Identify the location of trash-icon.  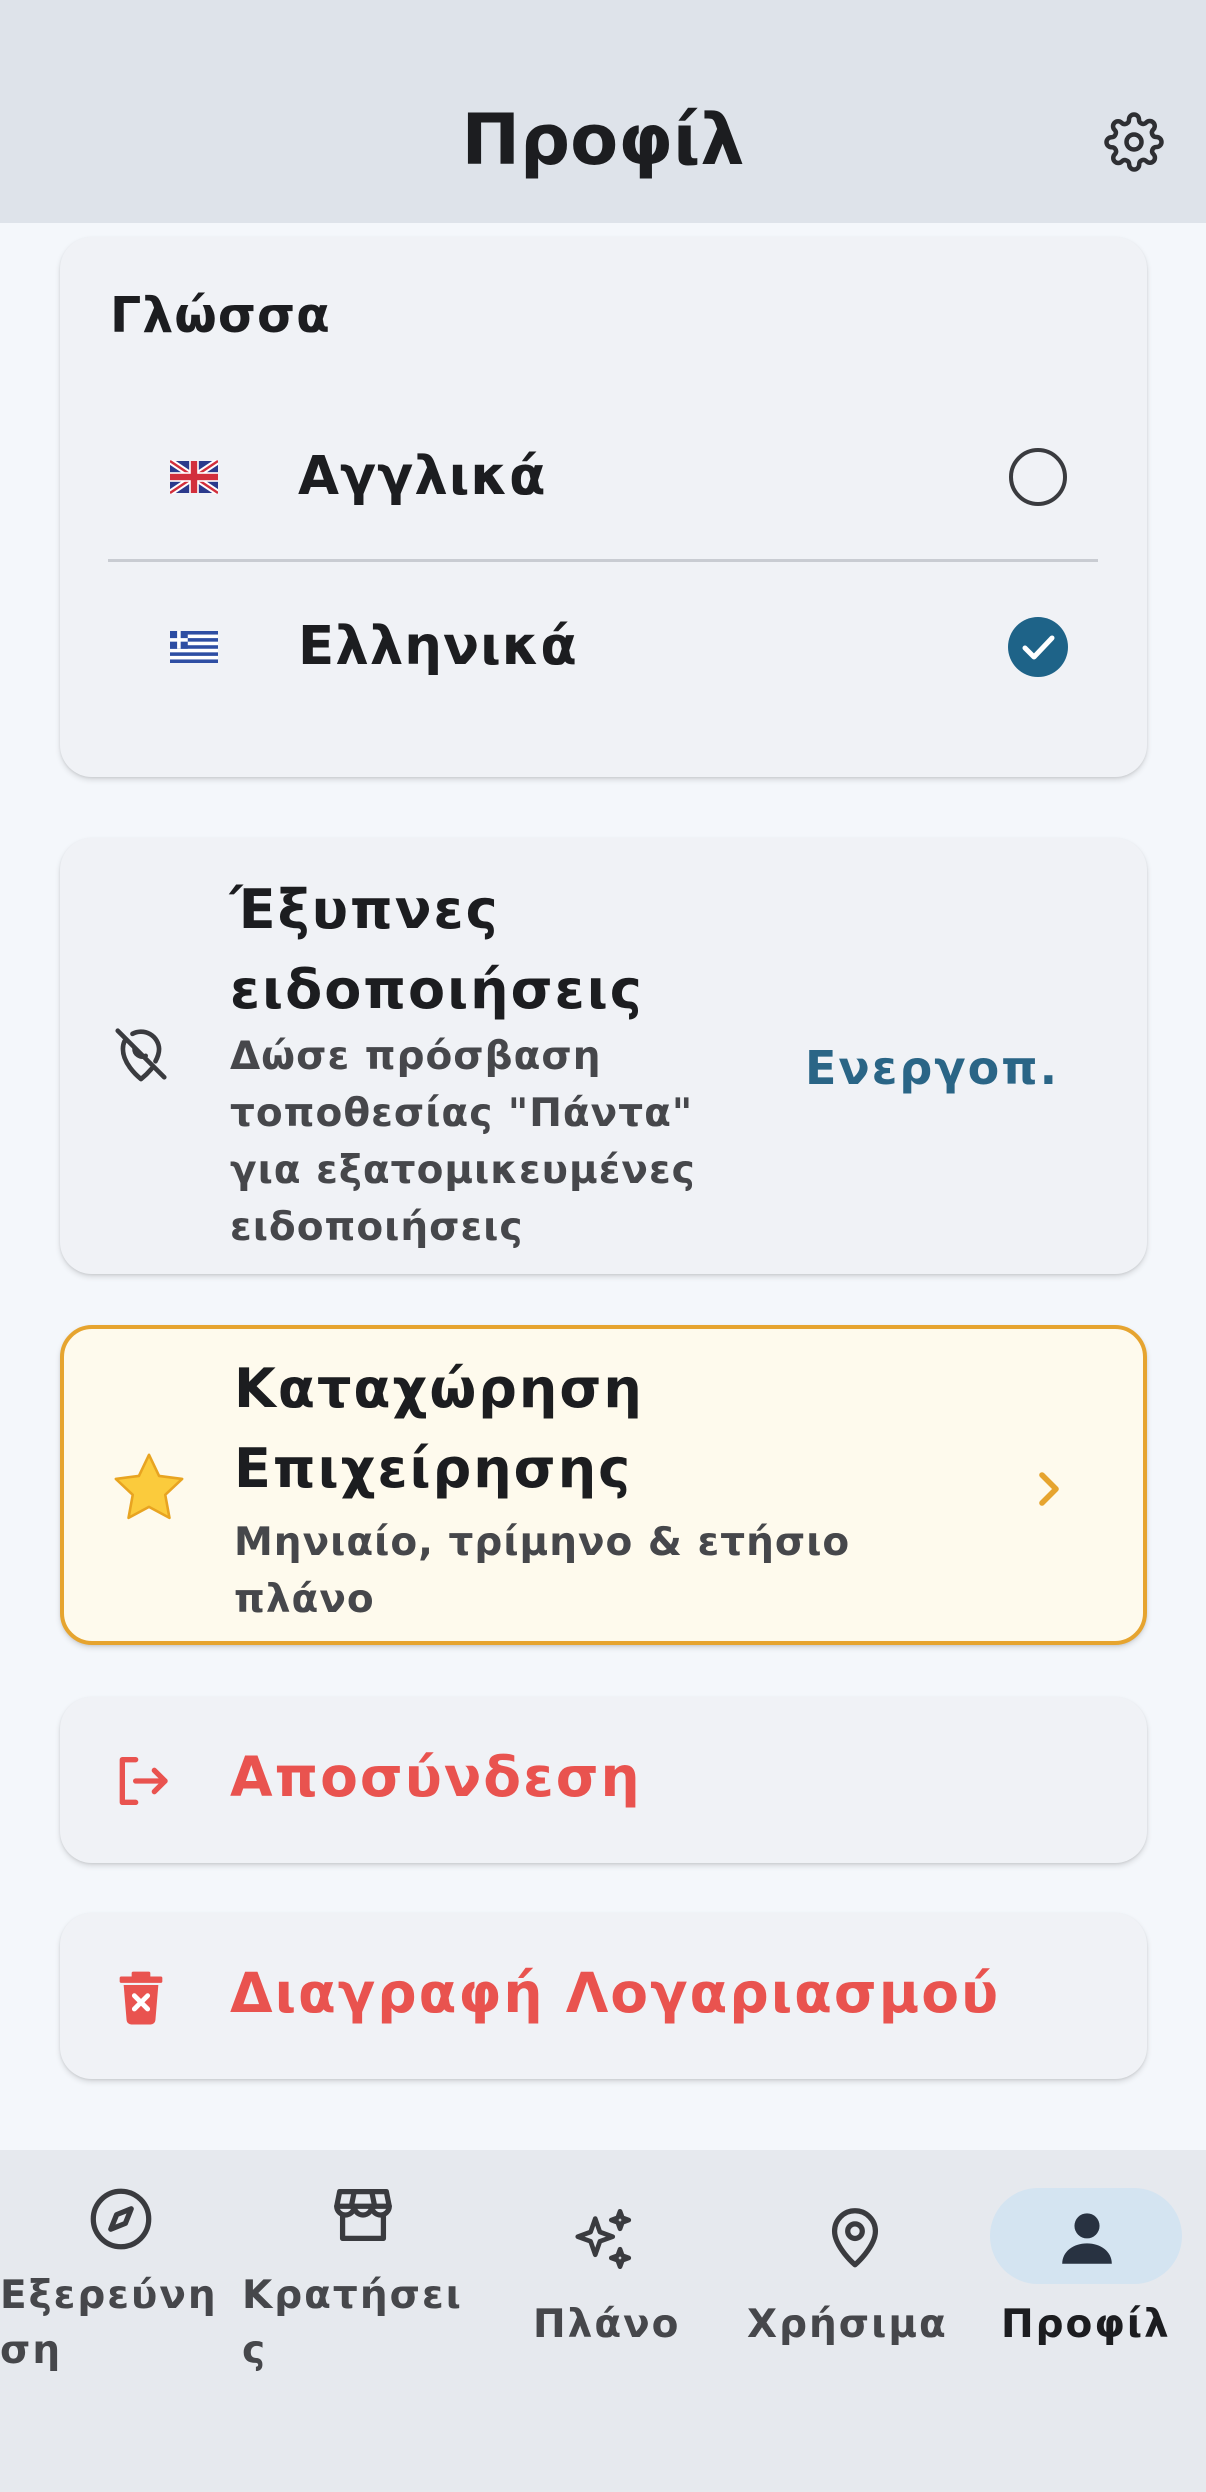
(141, 1998).